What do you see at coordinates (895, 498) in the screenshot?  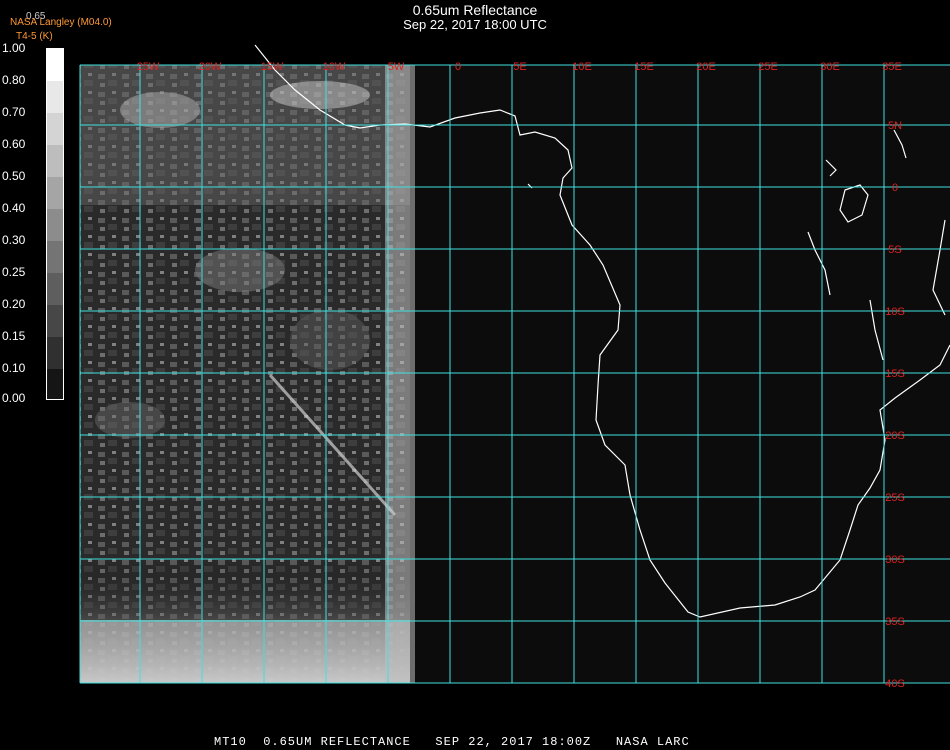 I see `latitude-label: 25S` at bounding box center [895, 498].